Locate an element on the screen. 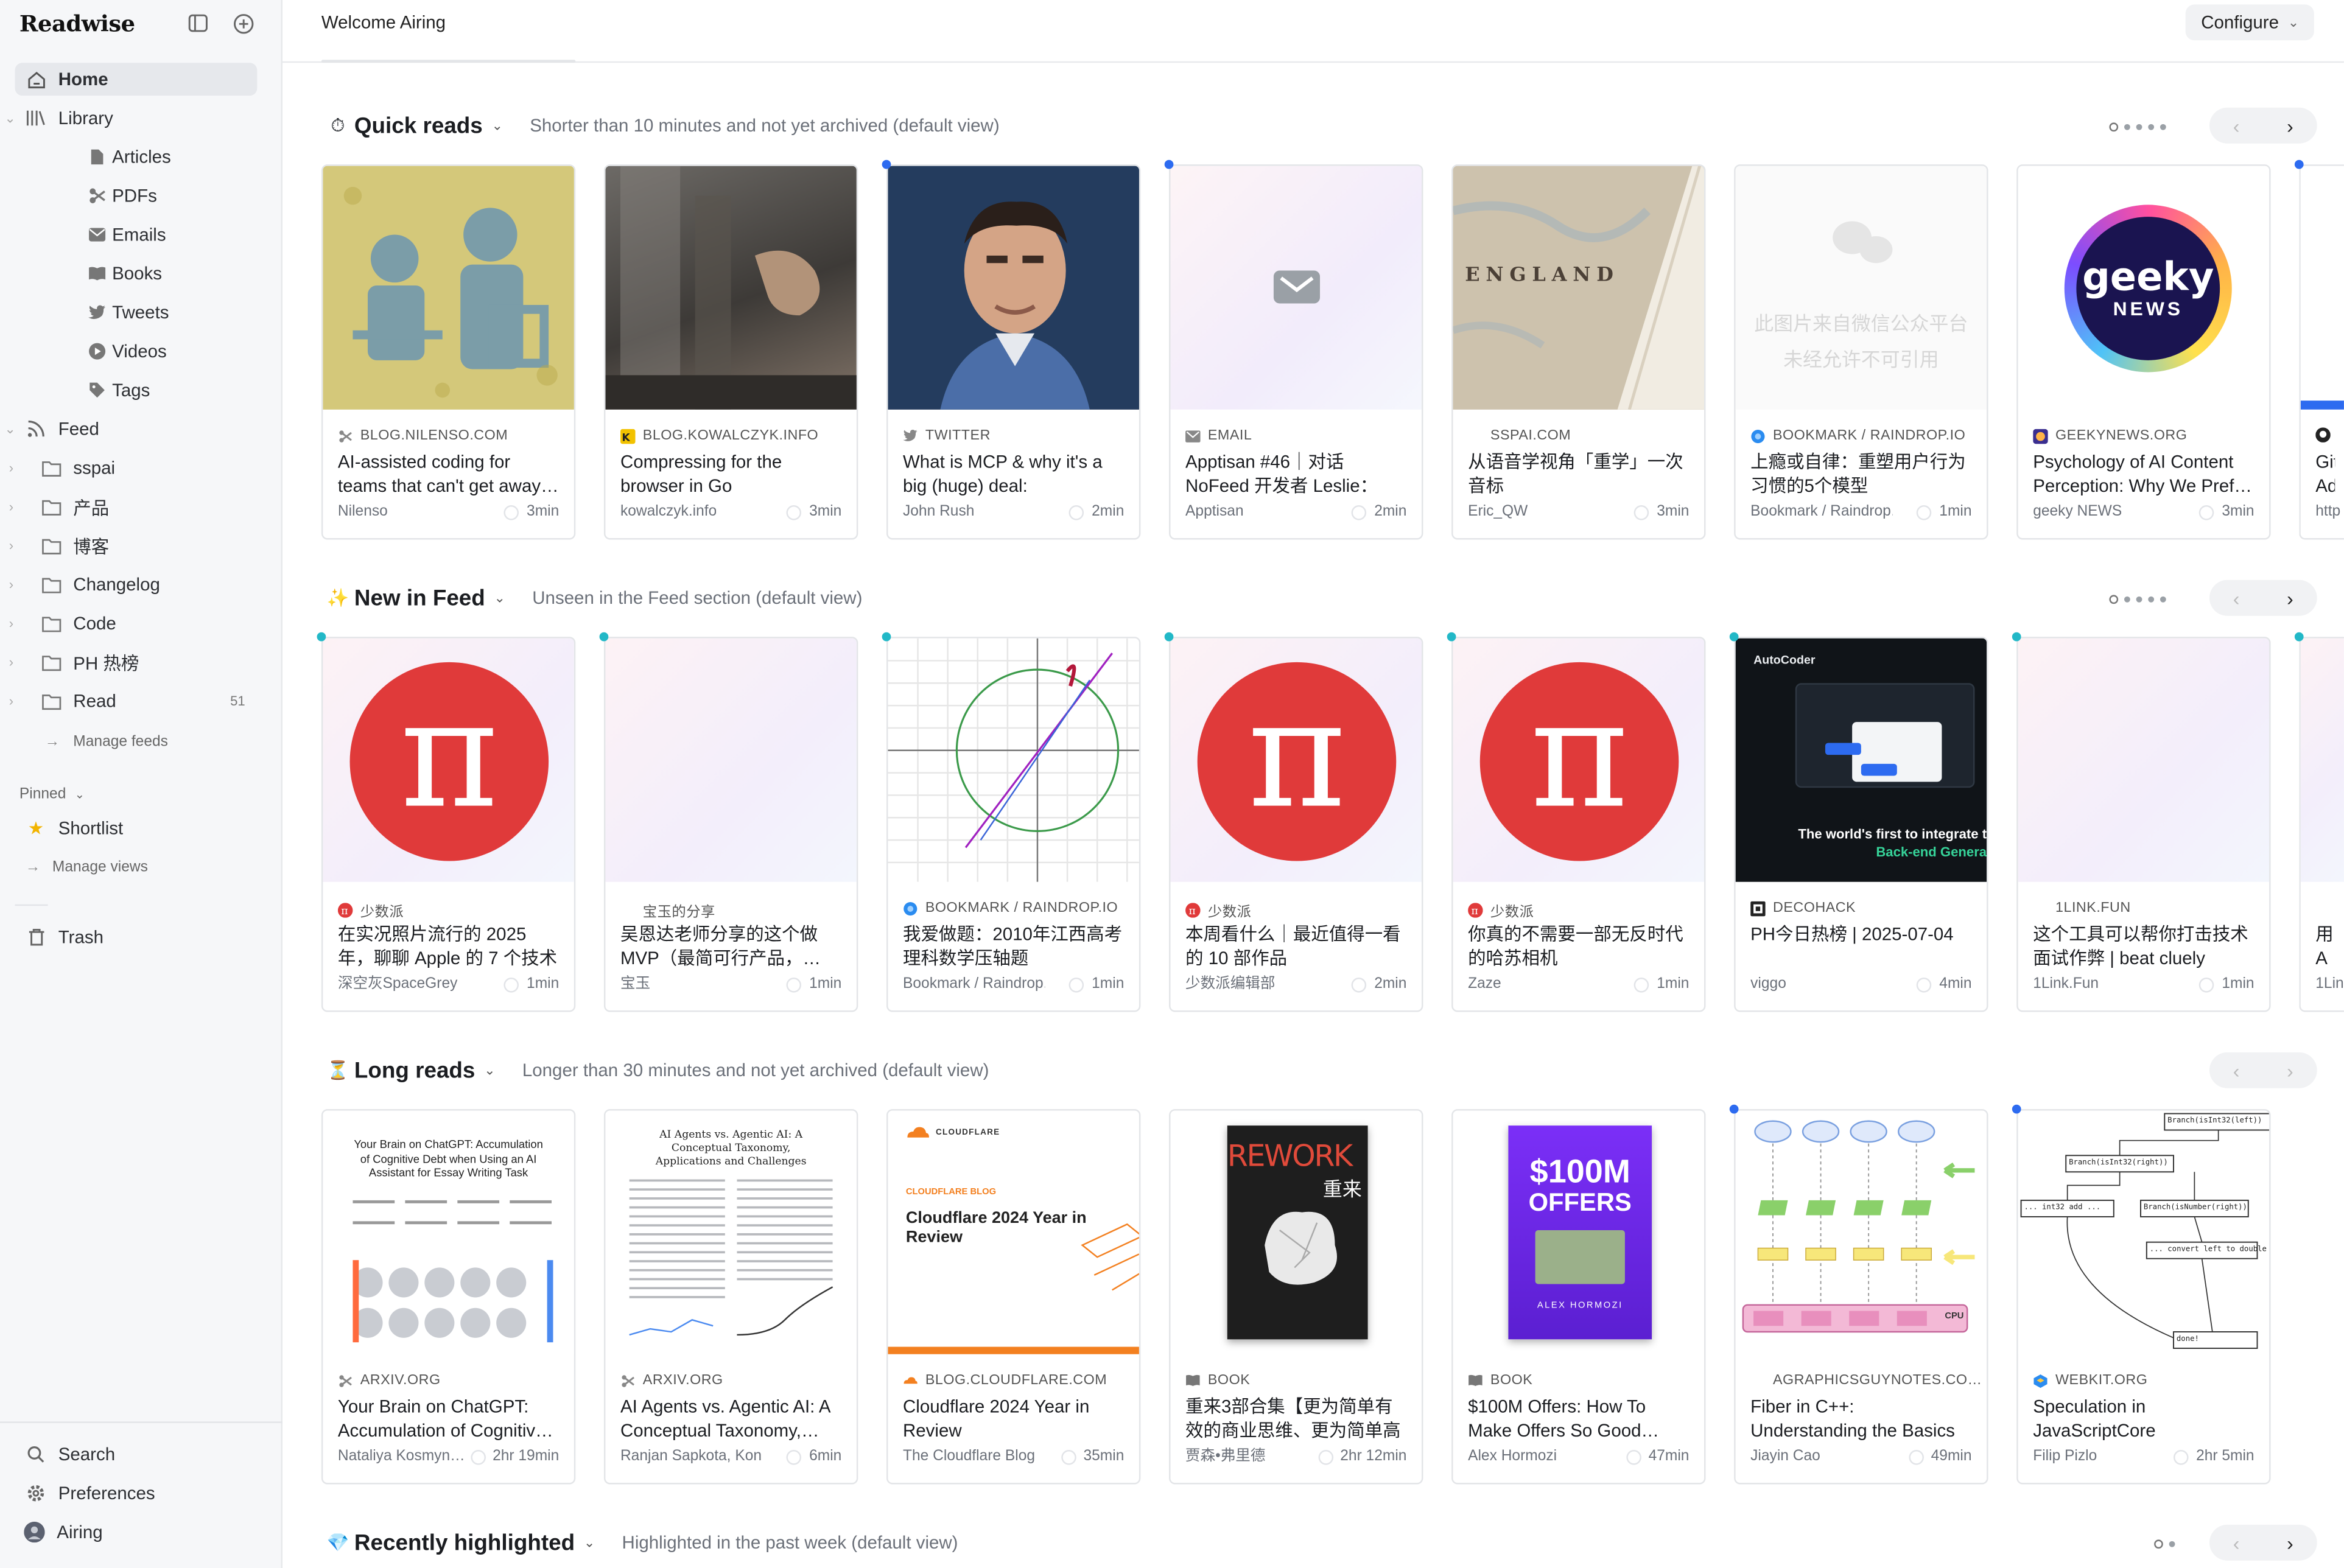  sidebar-item-search: Search is located at coordinates (136, 1454).